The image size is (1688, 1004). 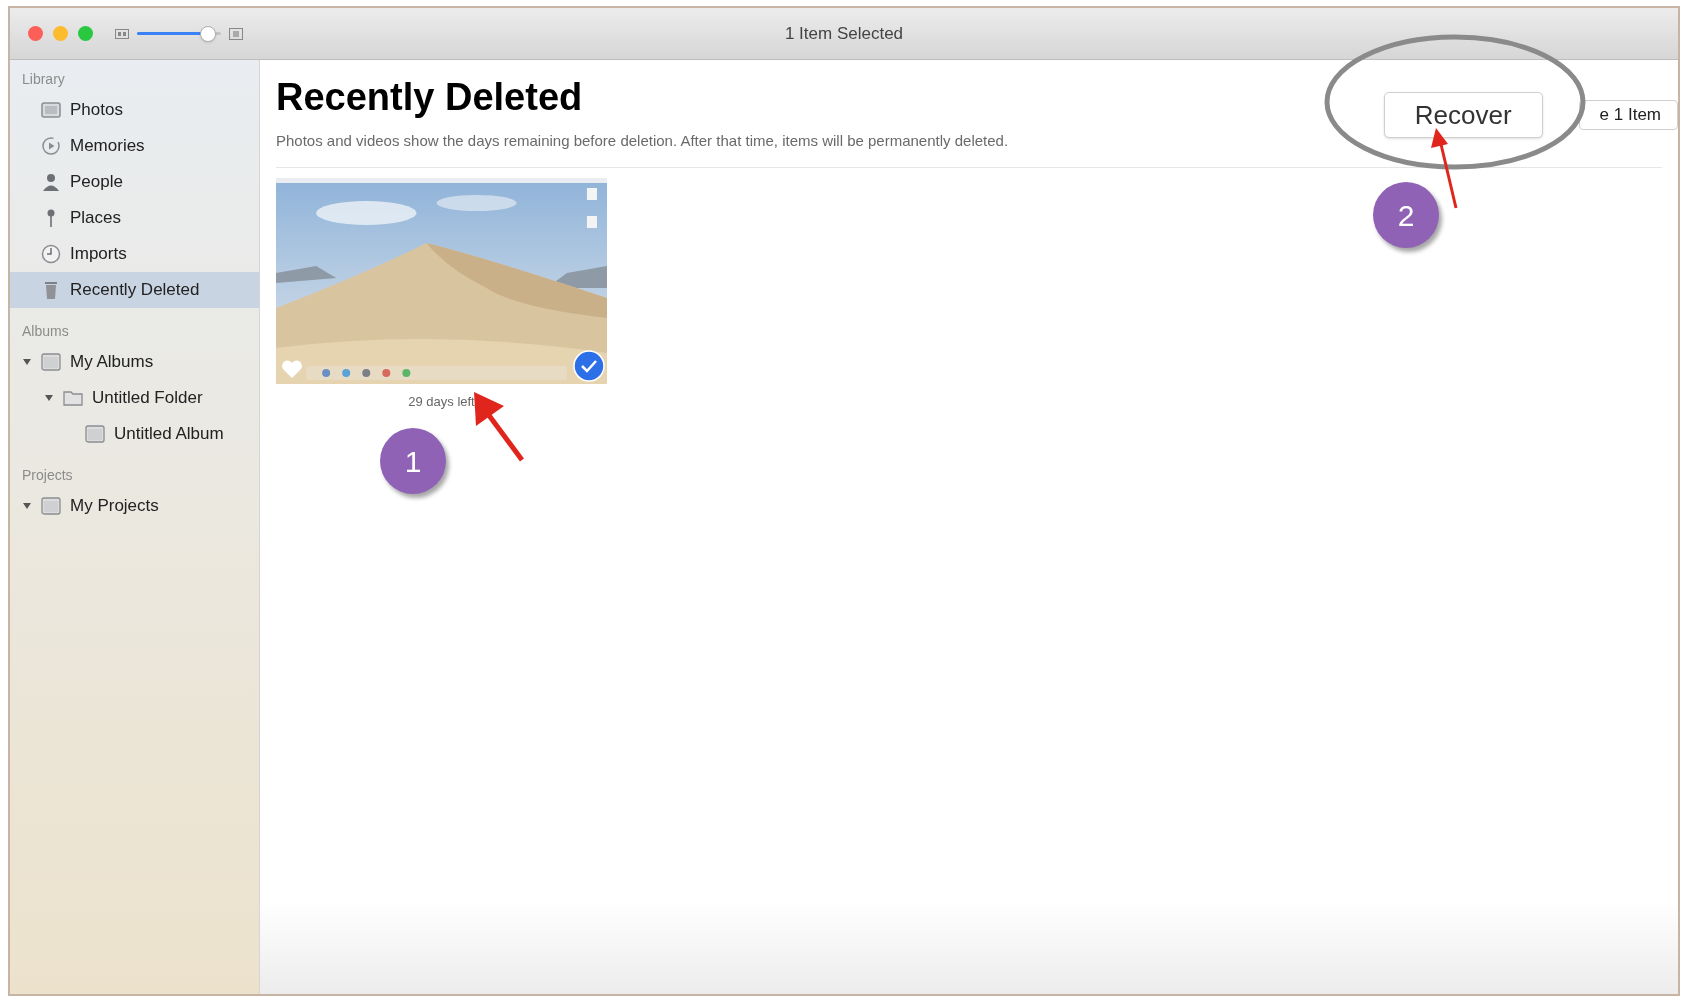 I want to click on sidebar-item: Recently Deleted, so click(x=134, y=290).